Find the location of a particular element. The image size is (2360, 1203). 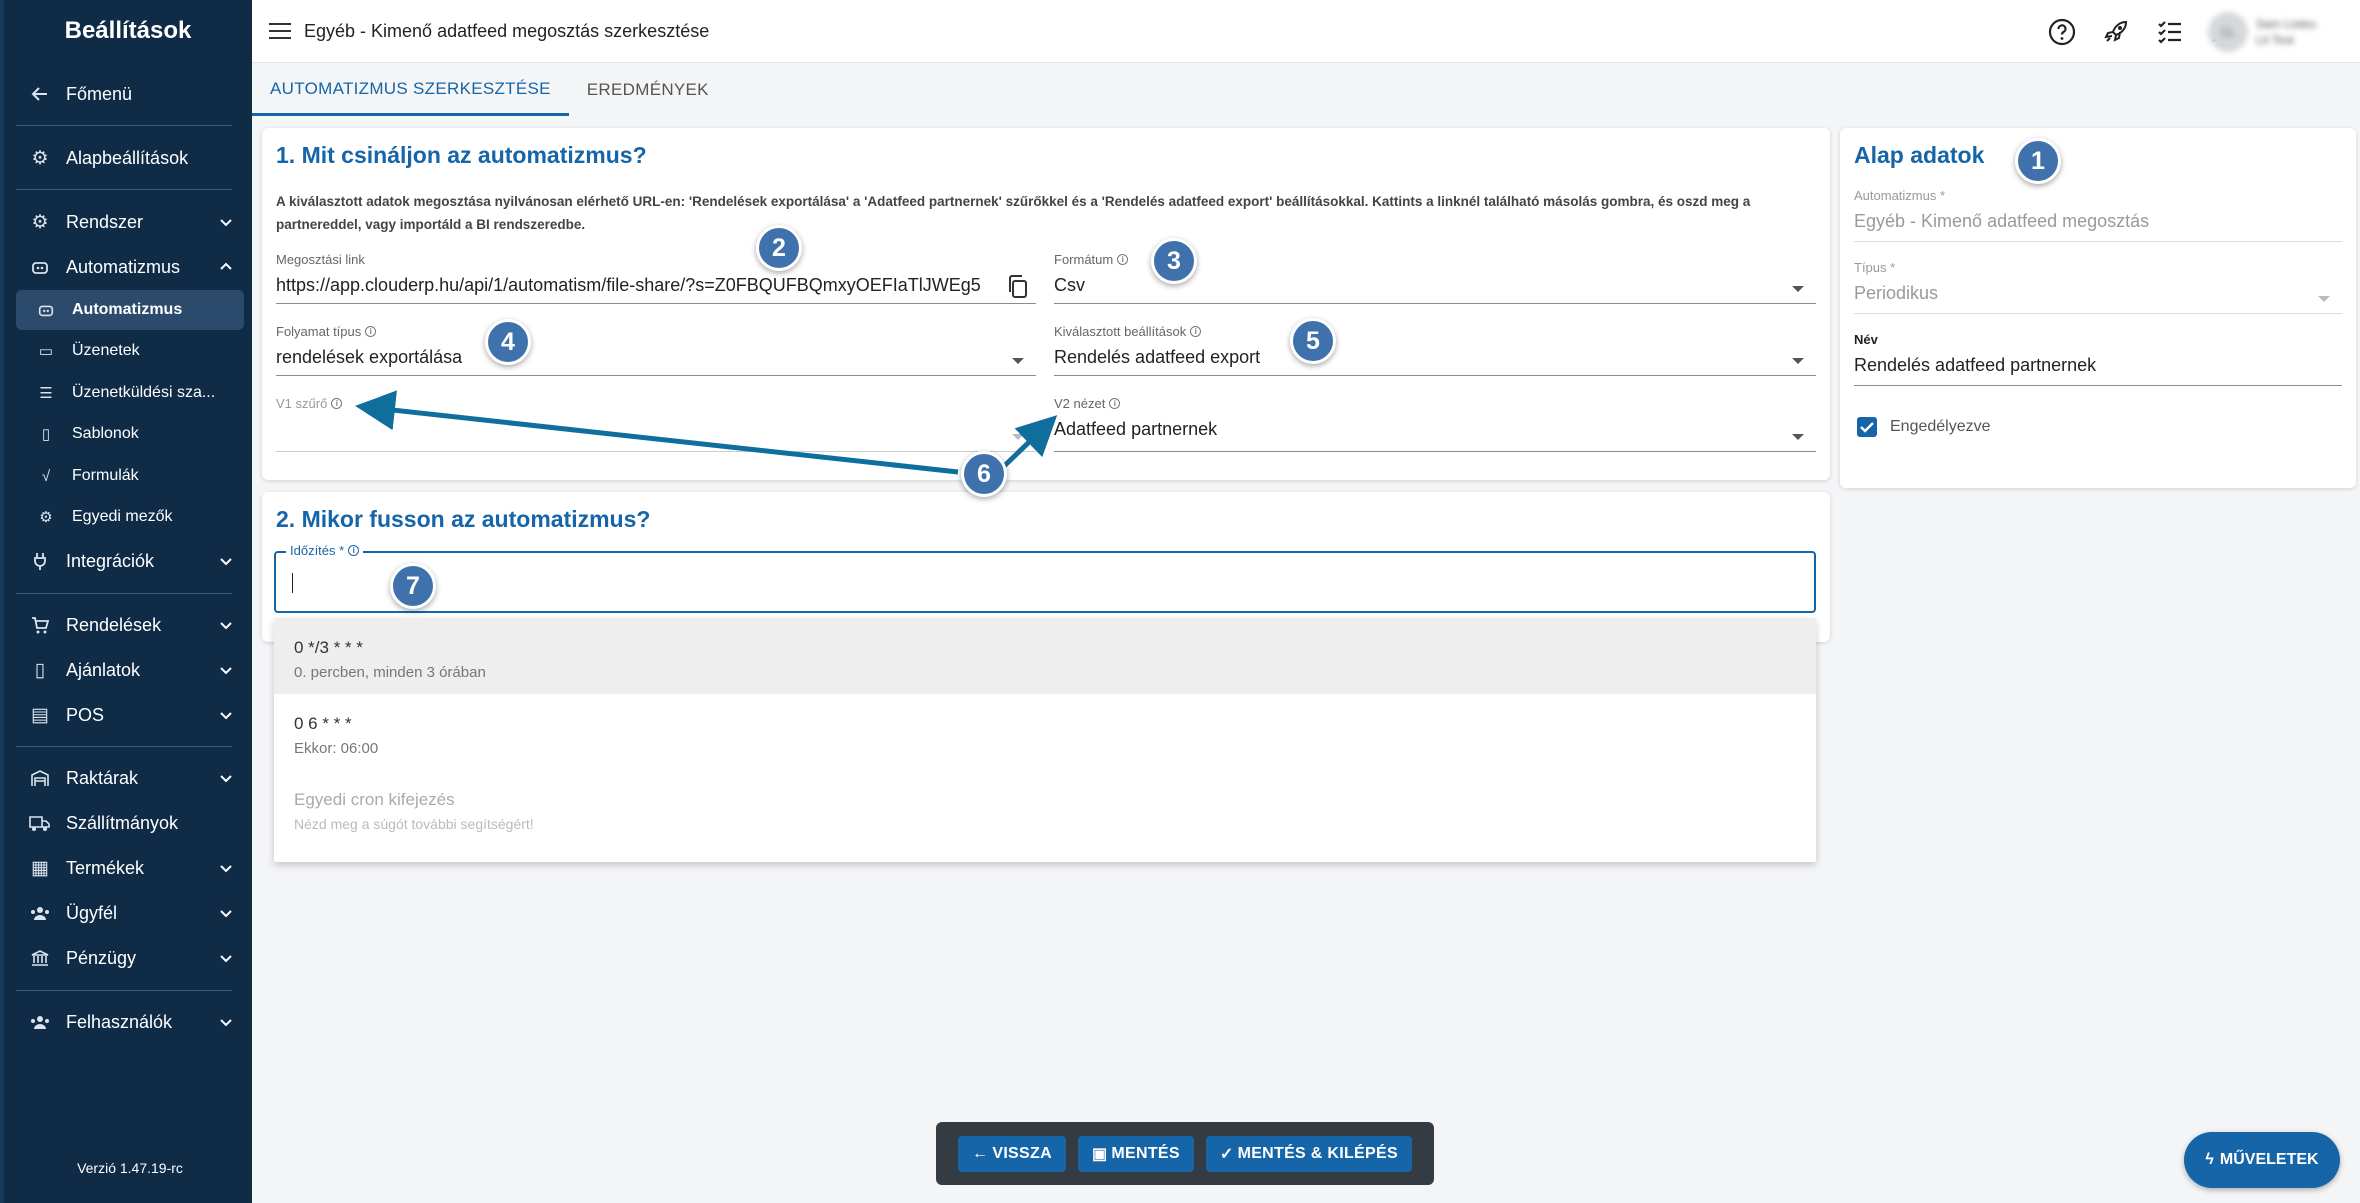

save-exit-button: ✓ MENTÉS & KILÉPÉS is located at coordinates (1308, 1153).